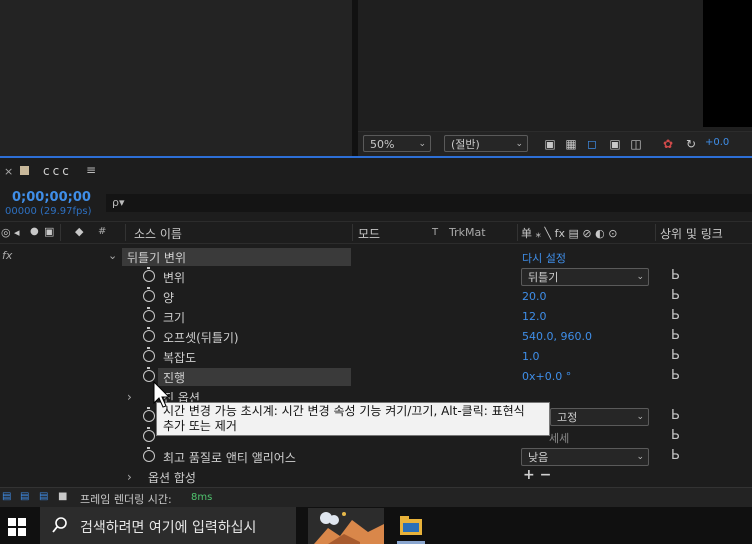 This screenshot has height=544, width=752. I want to click on property-value: 0x+0.0 °, so click(546, 376).